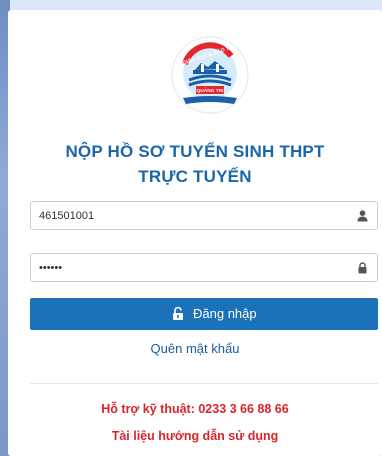 The image size is (382, 456). I want to click on unlock-icon, so click(178, 313).